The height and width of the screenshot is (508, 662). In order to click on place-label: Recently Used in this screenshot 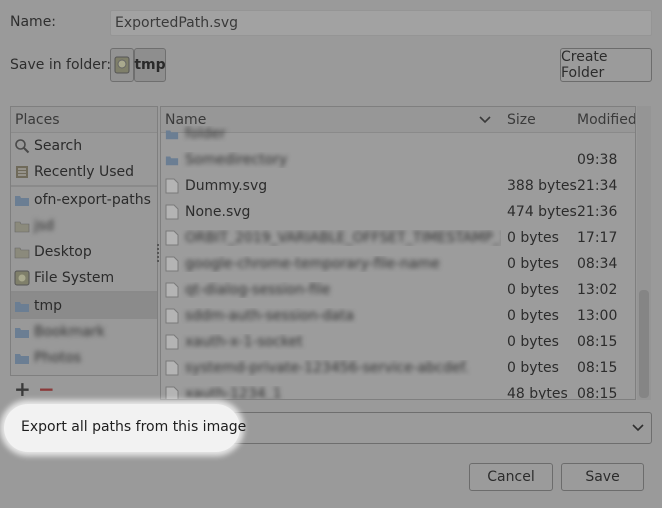, I will do `click(84, 172)`.